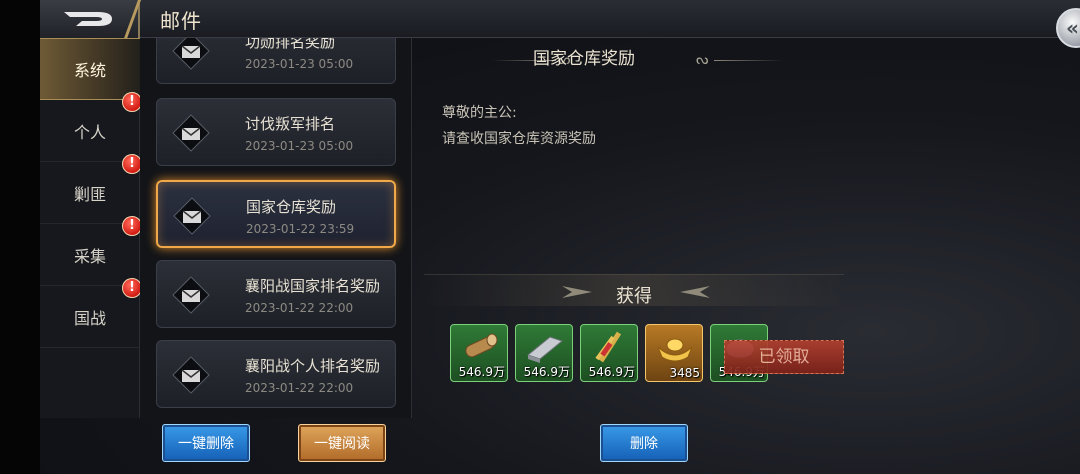  I want to click on chevron-left-double-icon: «, so click(1072, 28).